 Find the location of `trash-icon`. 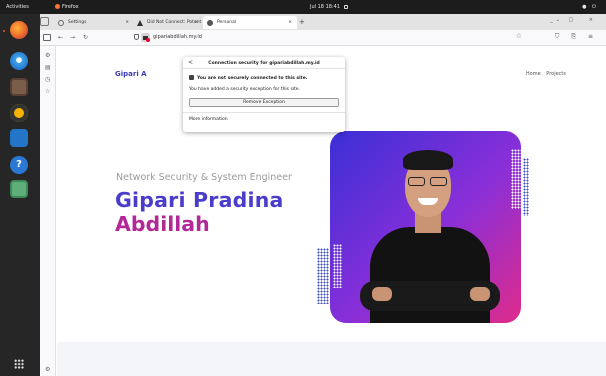

trash-icon is located at coordinates (19, 189).